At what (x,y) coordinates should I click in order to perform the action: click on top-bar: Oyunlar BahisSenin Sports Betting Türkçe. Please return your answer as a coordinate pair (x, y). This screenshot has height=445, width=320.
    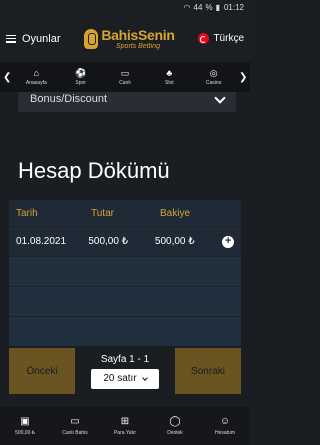
    Looking at the image, I should click on (125, 38).